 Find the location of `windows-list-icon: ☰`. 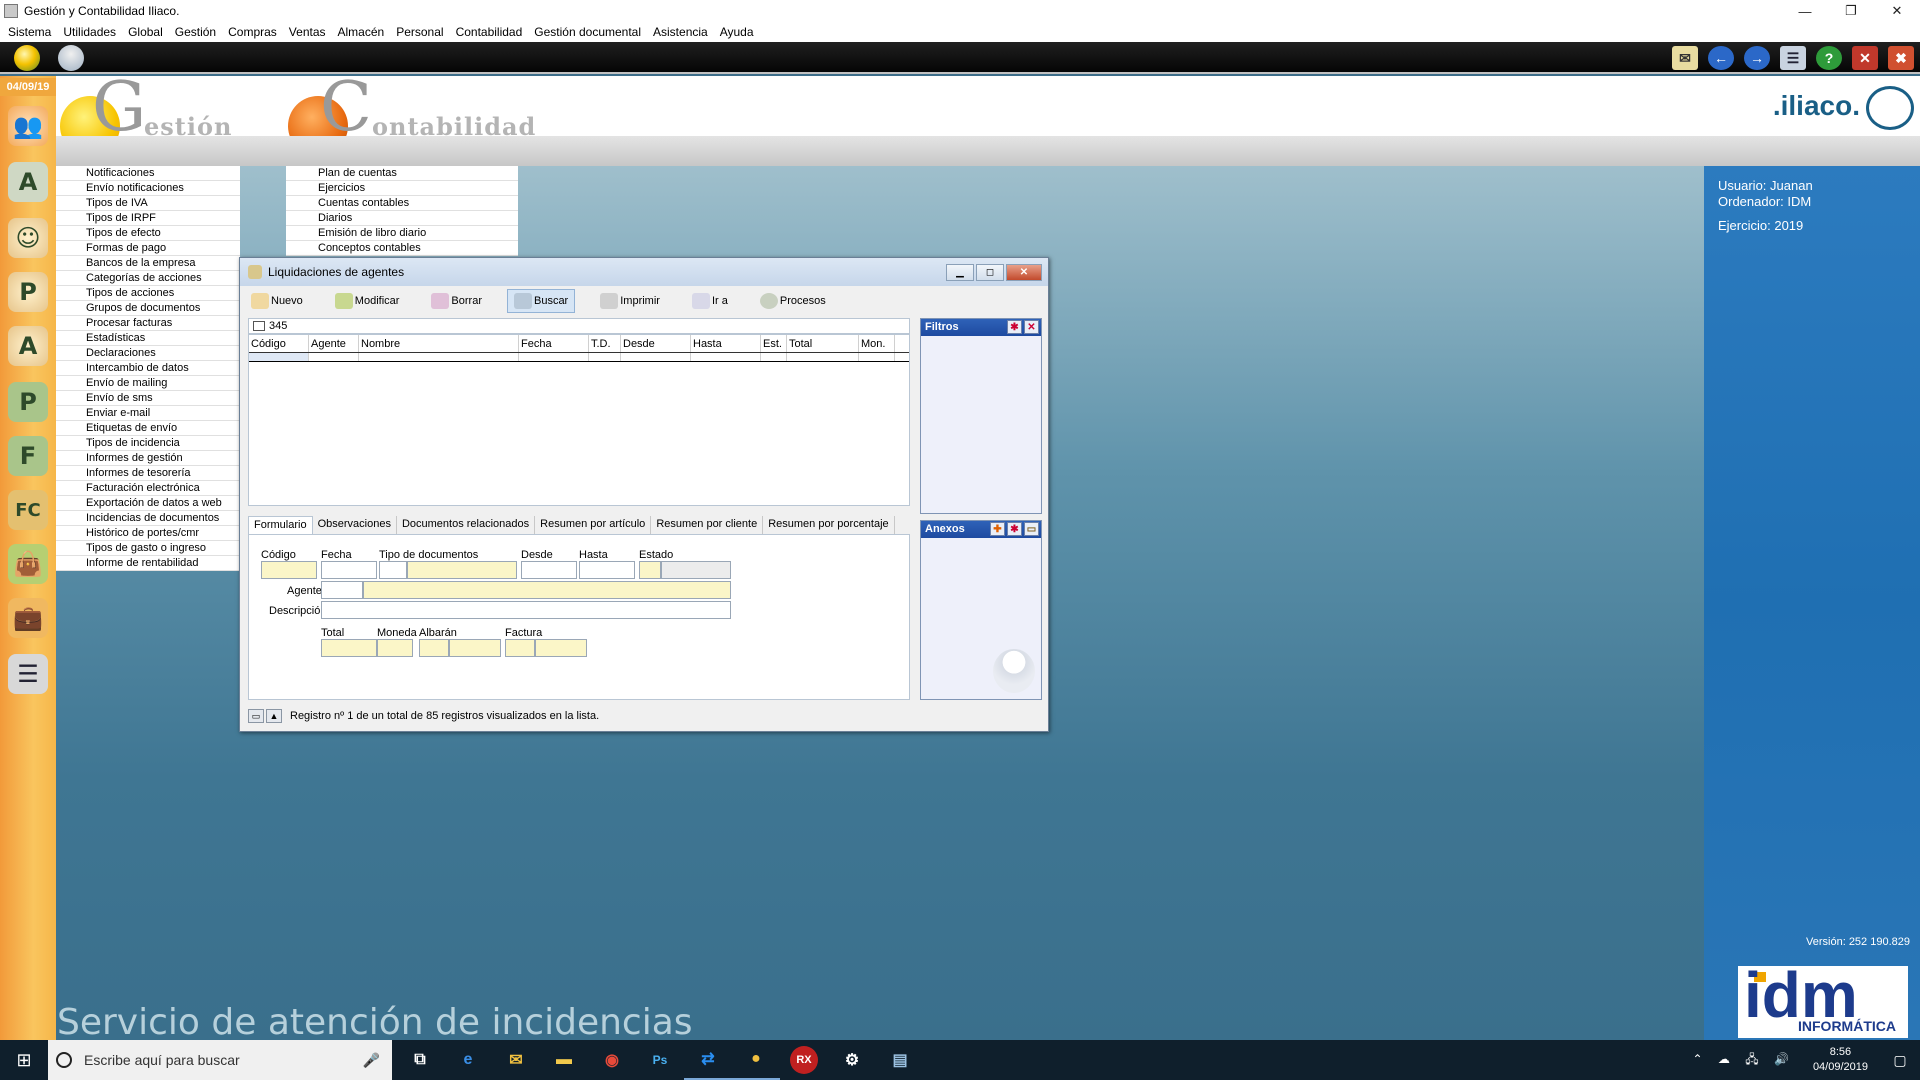

windows-list-icon: ☰ is located at coordinates (1793, 58).